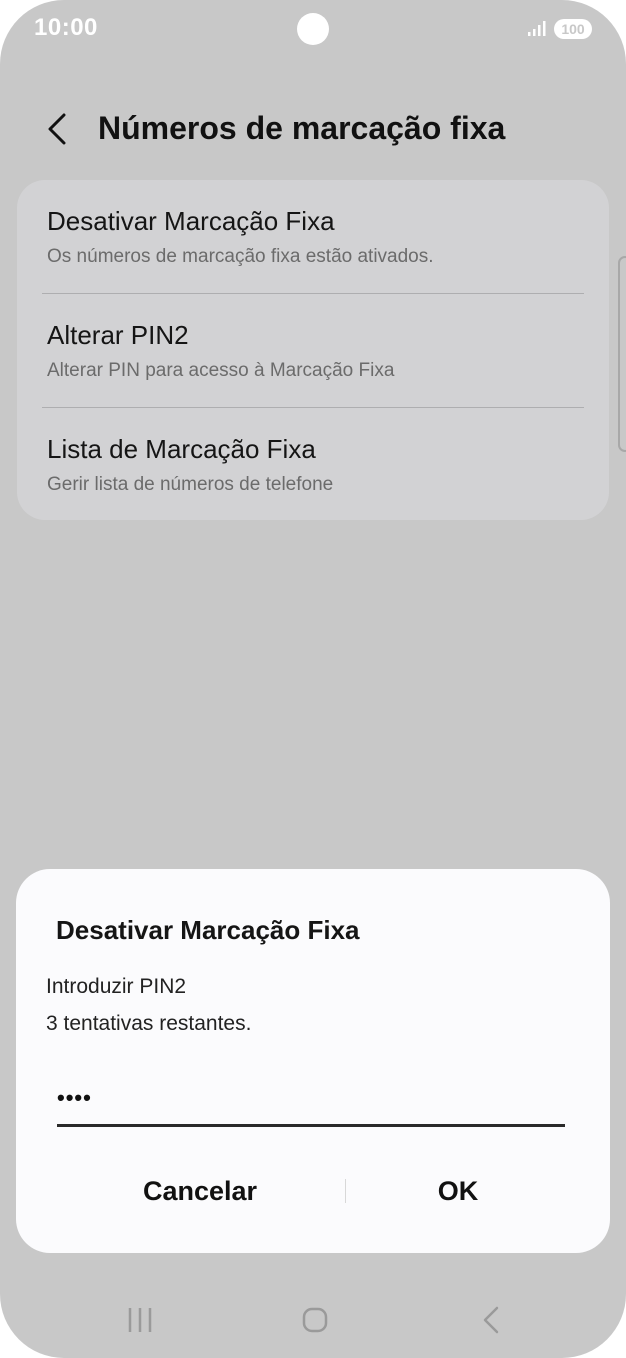  I want to click on dialog-message: Introduzir PIN2, so click(116, 986).